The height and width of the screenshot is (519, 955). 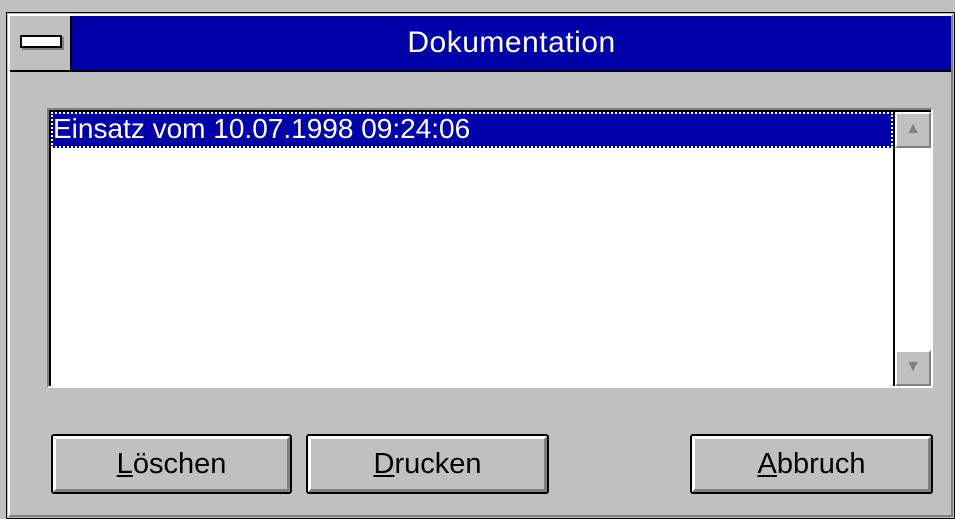 What do you see at coordinates (384, 464) in the screenshot?
I see `print-button-mnemonic: D` at bounding box center [384, 464].